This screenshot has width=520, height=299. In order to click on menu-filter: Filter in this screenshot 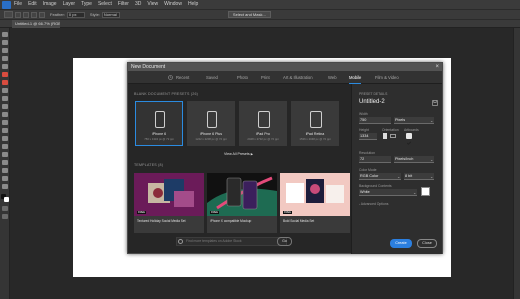, I will do `click(123, 4)`.